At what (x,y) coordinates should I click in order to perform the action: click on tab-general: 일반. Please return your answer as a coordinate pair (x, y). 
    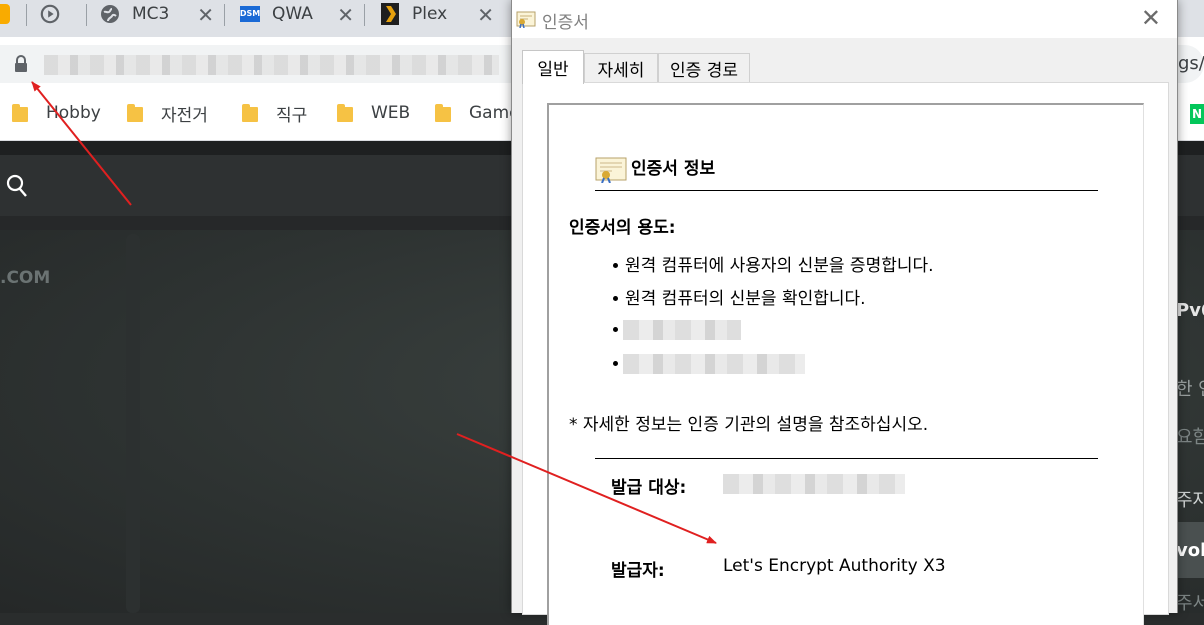
    Looking at the image, I should click on (553, 67).